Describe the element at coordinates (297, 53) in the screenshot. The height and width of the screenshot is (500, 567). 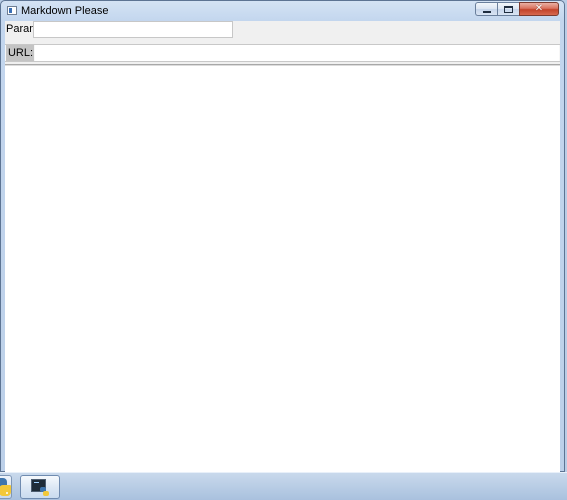
I see `url-input` at that location.